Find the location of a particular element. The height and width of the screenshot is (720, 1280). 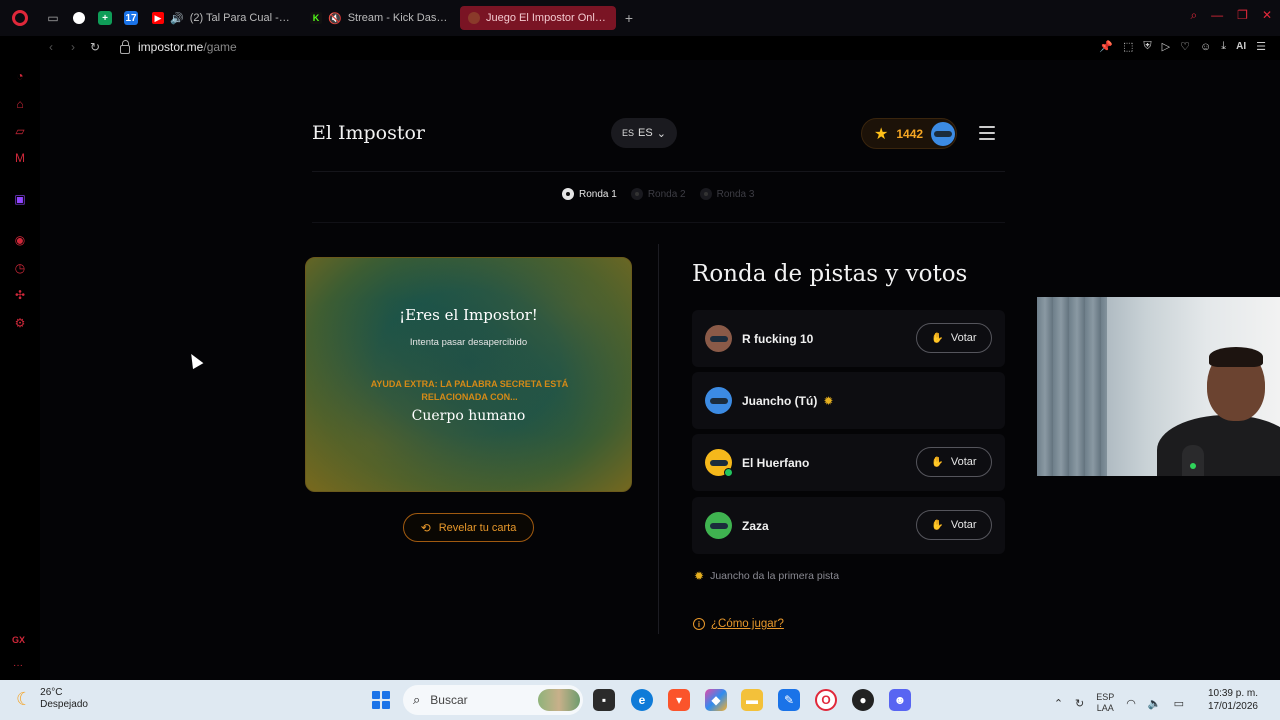

sidebar-player-icon: ◉ is located at coordinates (20, 240).